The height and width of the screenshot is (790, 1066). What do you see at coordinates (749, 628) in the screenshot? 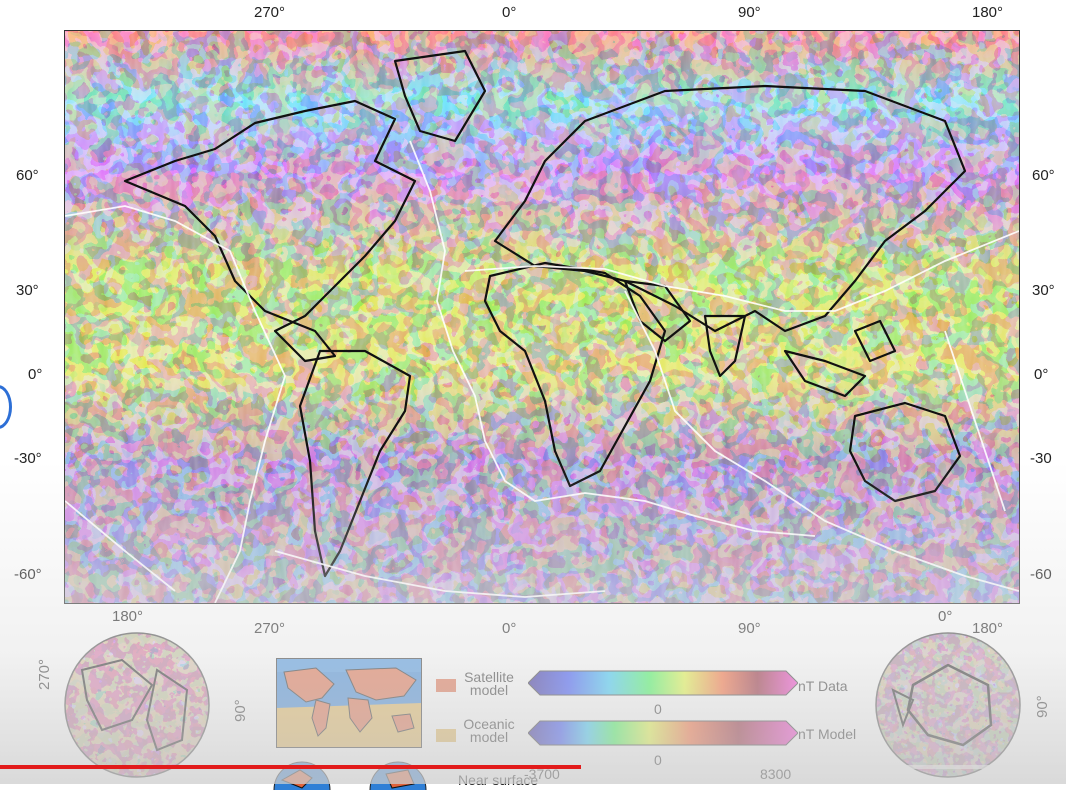
I see `bottom-lon-label-90: 90°` at bounding box center [749, 628].